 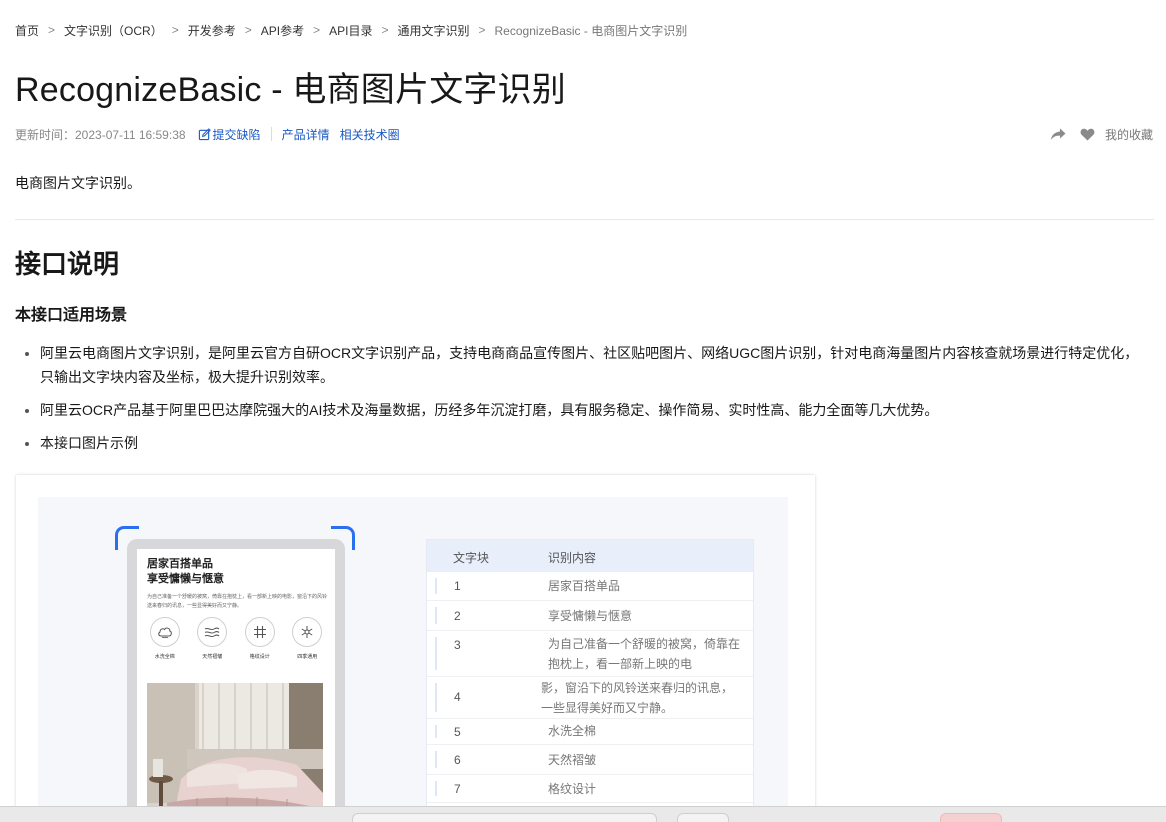 What do you see at coordinates (584, 586) in the screenshot?
I see `row-text: 居家百搭单品` at bounding box center [584, 586].